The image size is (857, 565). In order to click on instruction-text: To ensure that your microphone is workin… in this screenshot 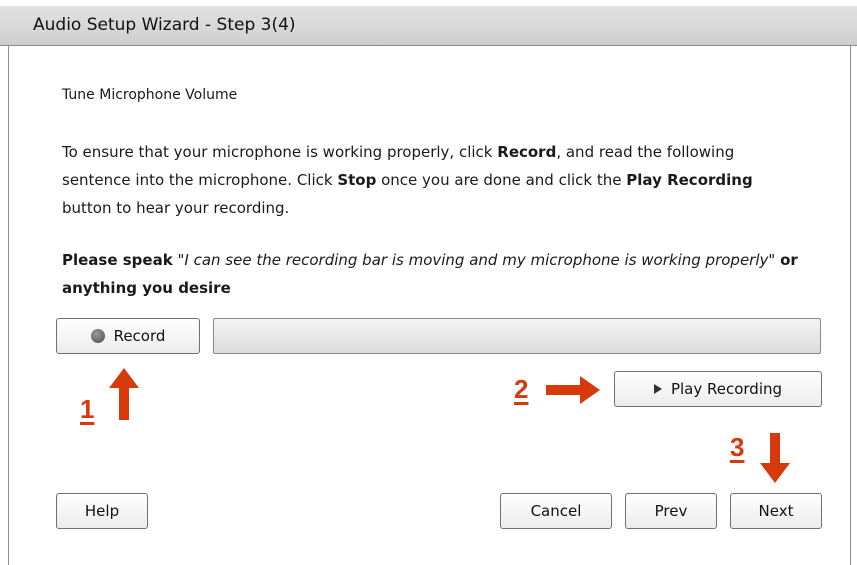, I will do `click(432, 180)`.